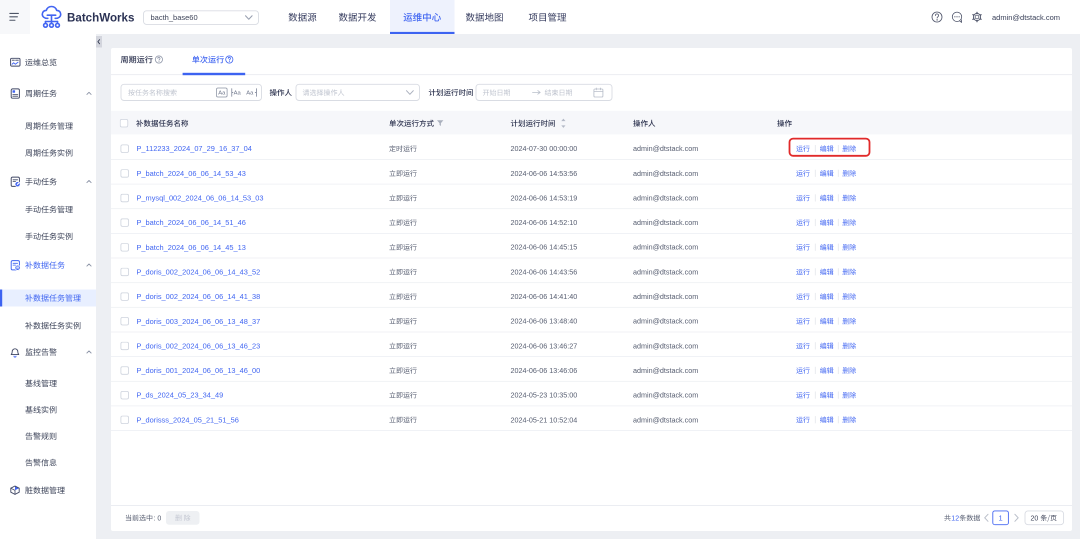 This screenshot has width=1080, height=539. Describe the element at coordinates (199, 272) in the screenshot. I see `svg-text:P_doris_002_2024_06_06_14_43_5: P_doris_002_2024_06_06_14_43_52` at that location.